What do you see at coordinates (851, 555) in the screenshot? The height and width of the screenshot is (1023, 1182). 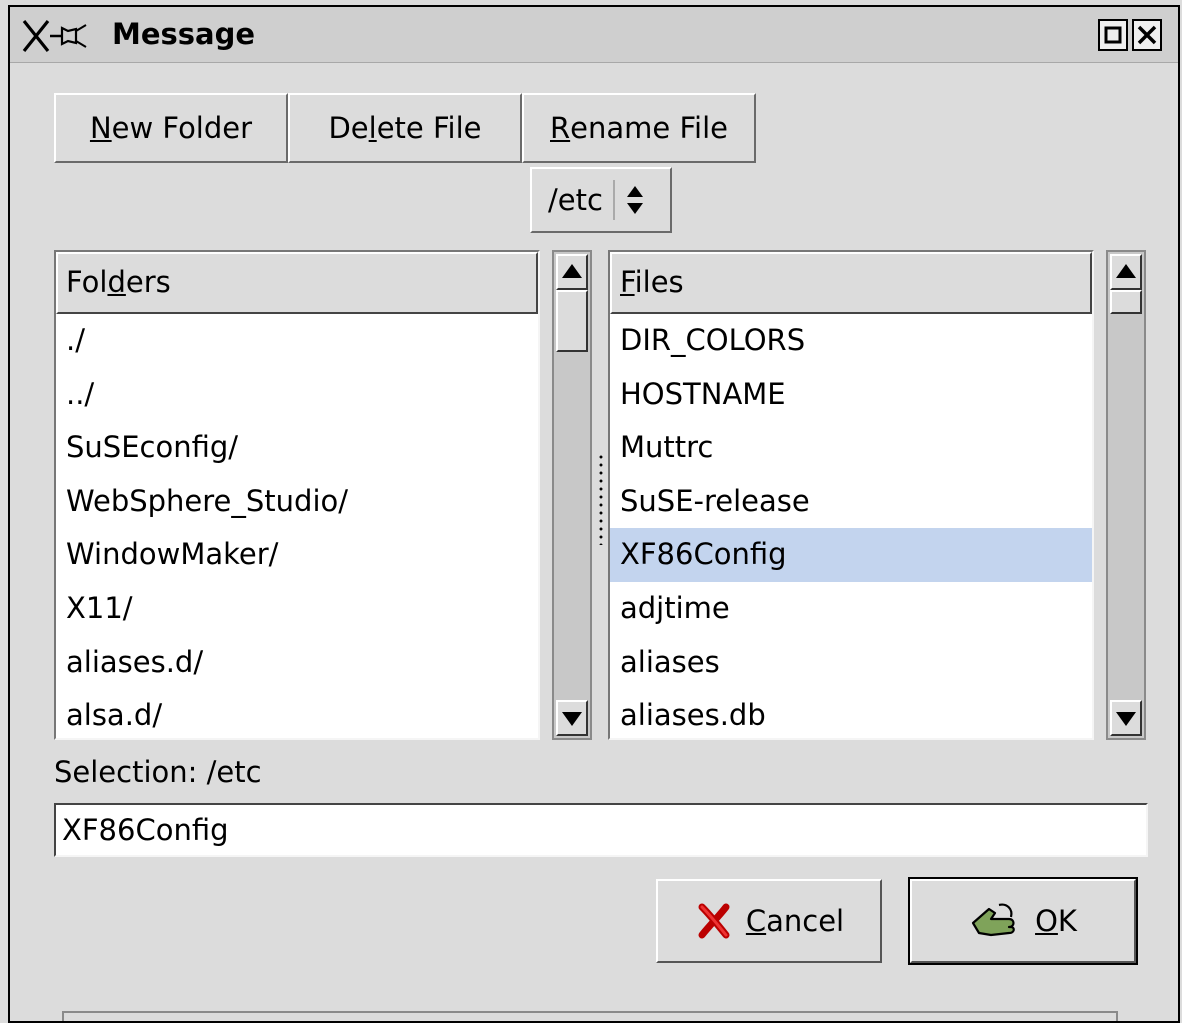 I see `file-row: XF86Config` at bounding box center [851, 555].